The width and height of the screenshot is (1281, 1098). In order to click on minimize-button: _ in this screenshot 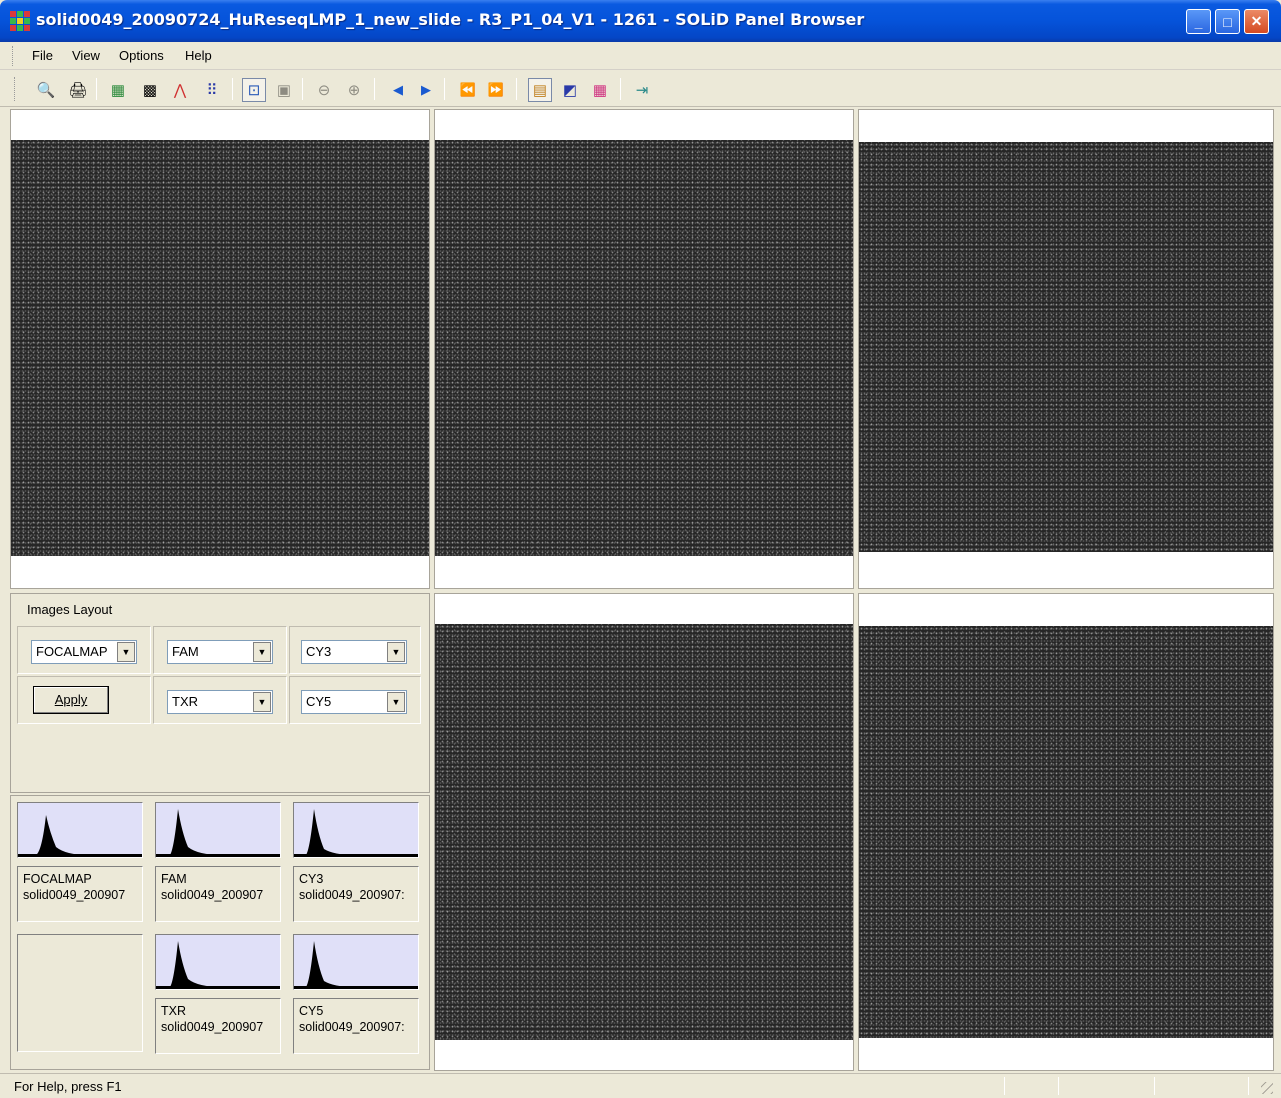, I will do `click(1198, 21)`.